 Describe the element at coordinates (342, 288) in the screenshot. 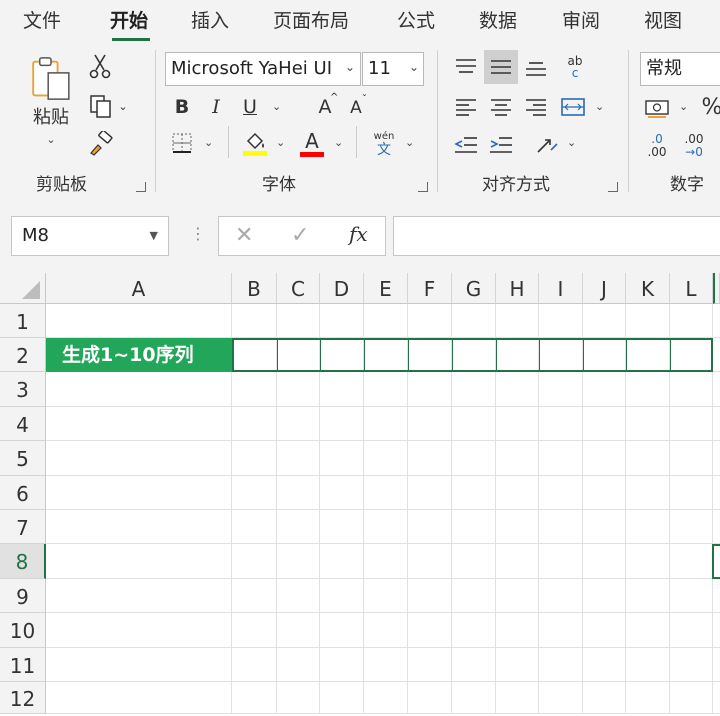

I see `column-header-D: D` at that location.